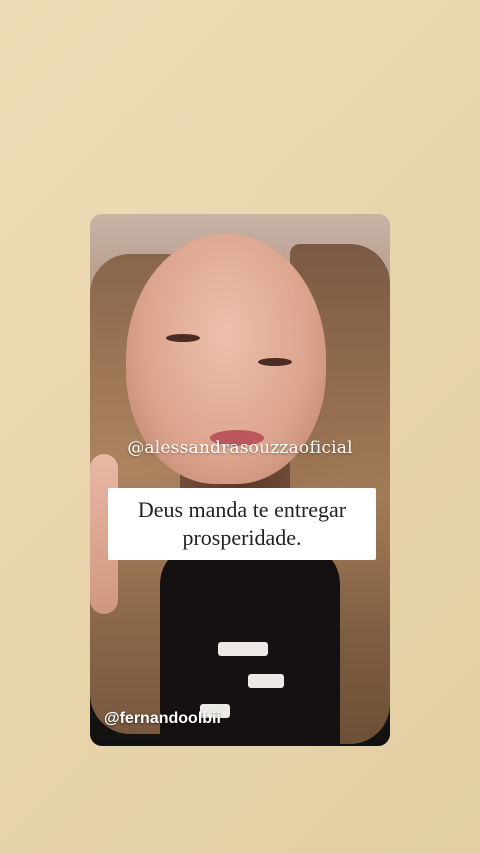  I want to click on overlay-username-label: @alessandrasouzzaoficial, so click(240, 448).